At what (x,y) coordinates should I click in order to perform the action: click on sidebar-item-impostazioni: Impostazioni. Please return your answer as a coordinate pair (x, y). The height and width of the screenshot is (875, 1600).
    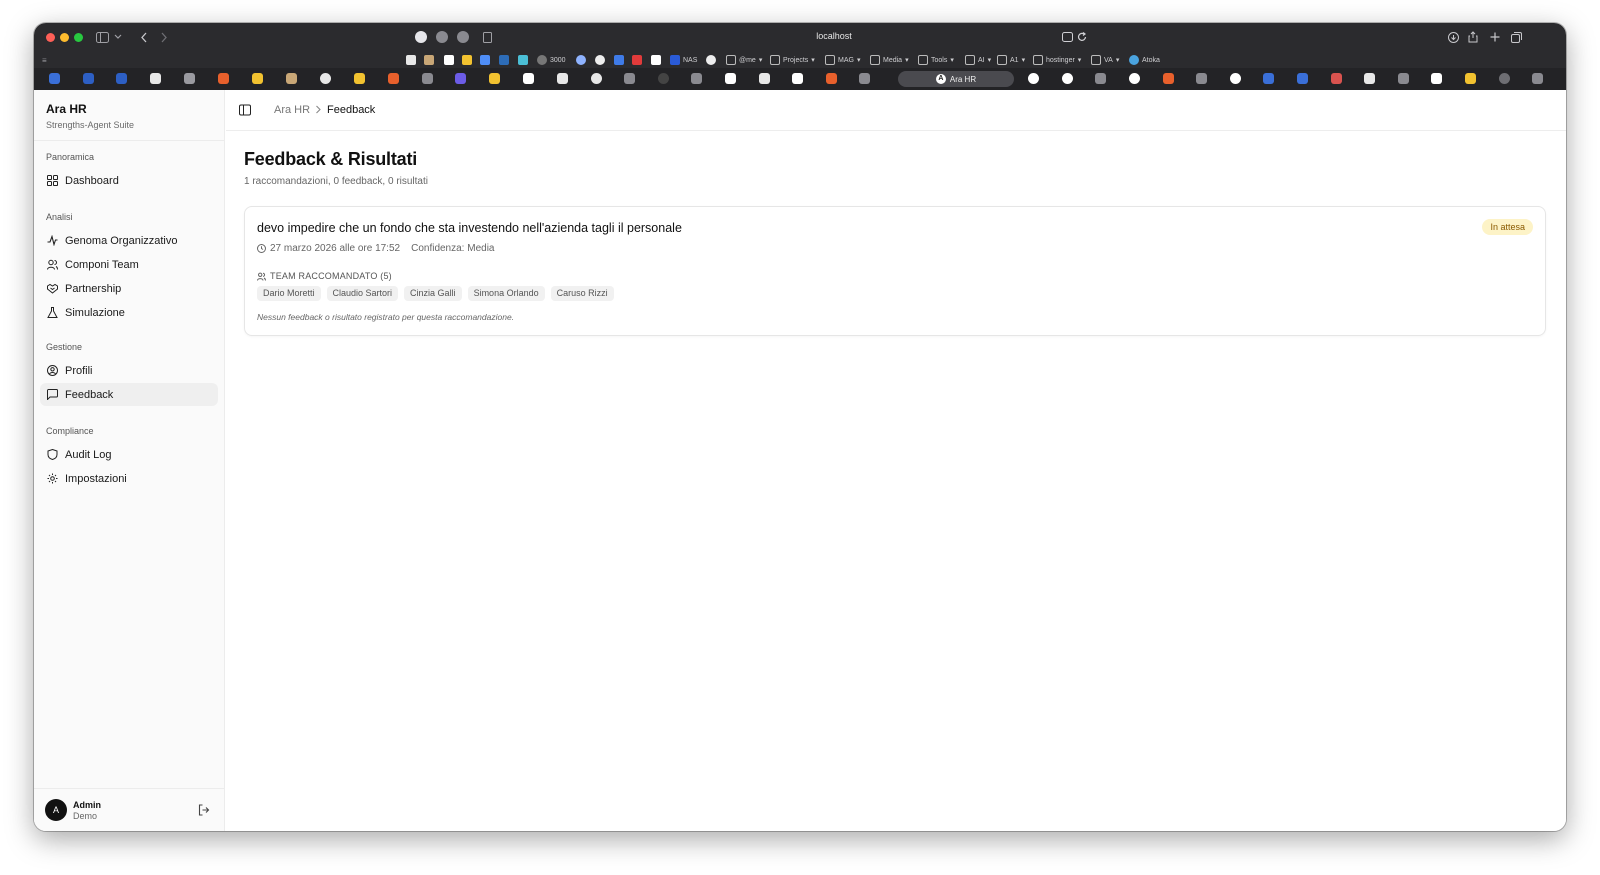
    Looking at the image, I should click on (129, 478).